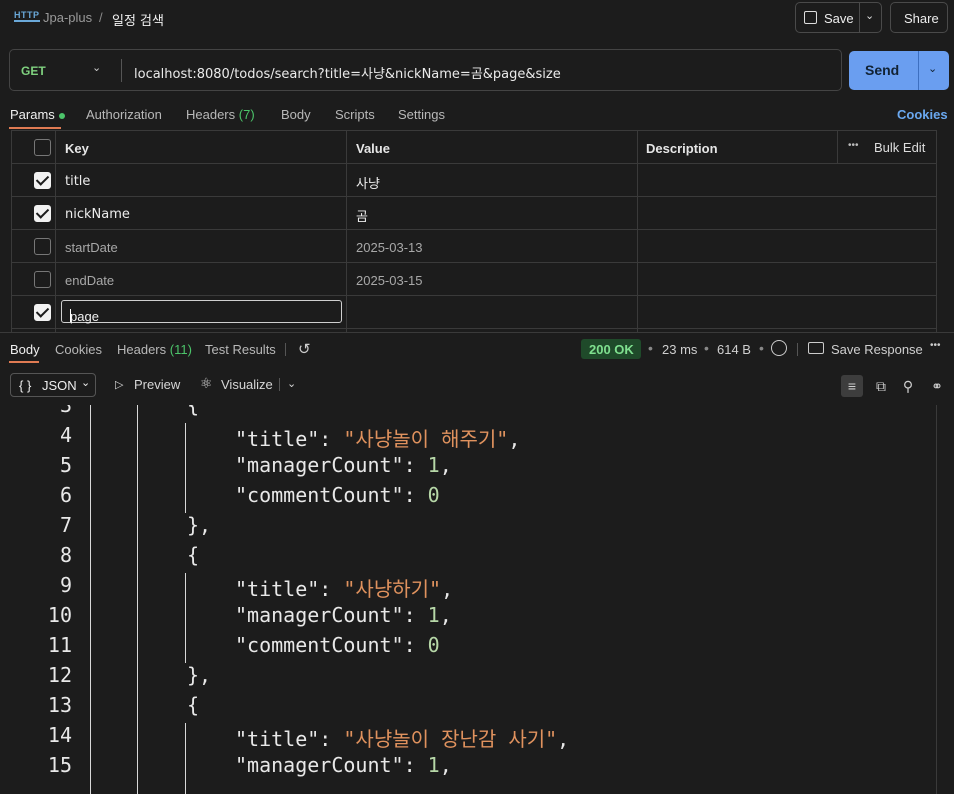  I want to click on tab-body: Body, so click(296, 114).